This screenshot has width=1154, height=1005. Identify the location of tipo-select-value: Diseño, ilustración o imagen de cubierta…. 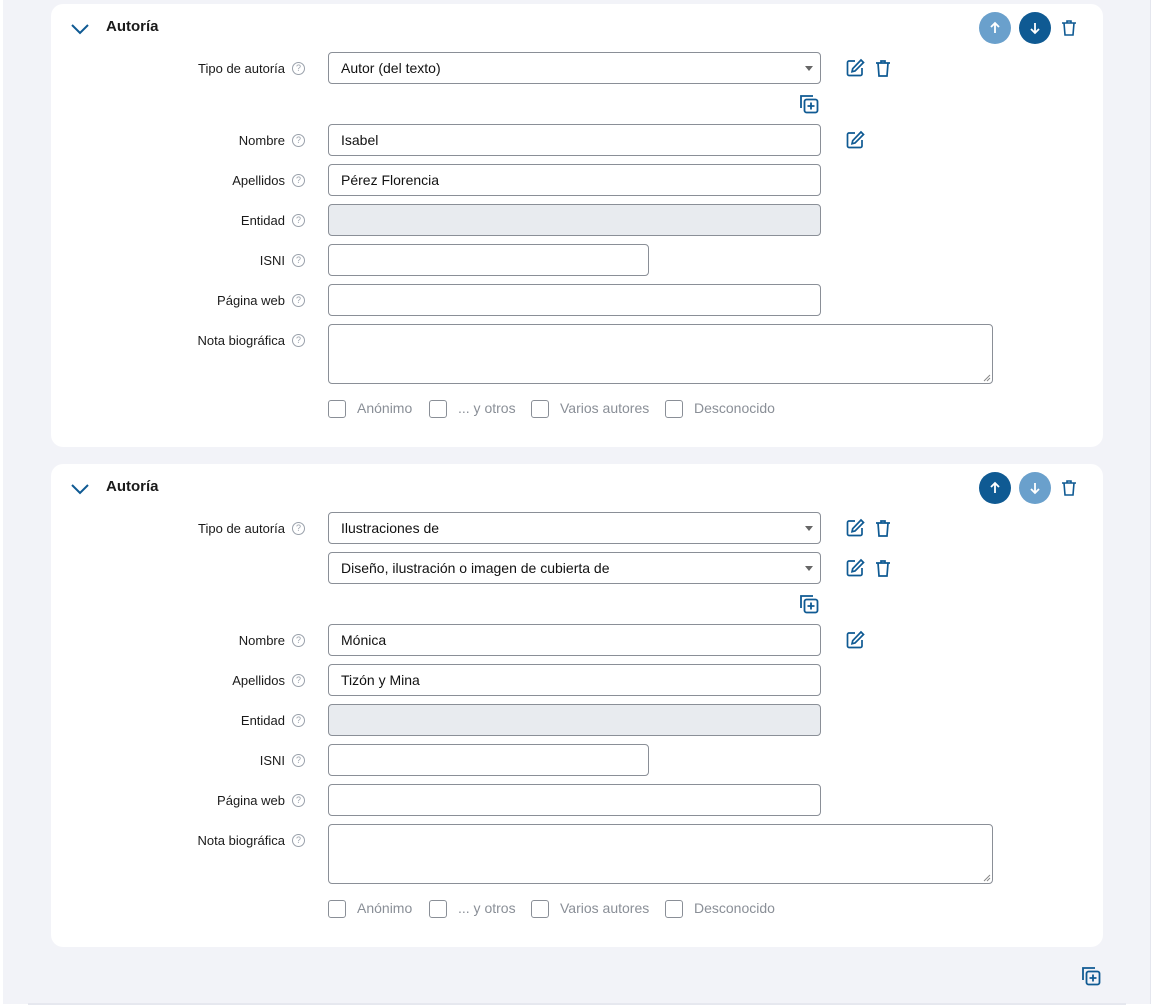
(475, 568).